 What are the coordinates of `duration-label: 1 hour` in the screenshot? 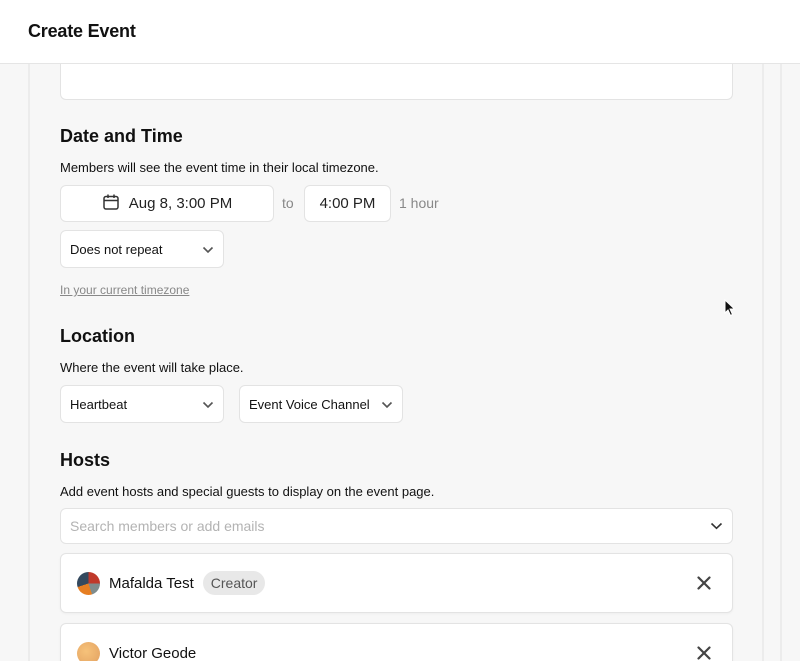 It's located at (419, 203).